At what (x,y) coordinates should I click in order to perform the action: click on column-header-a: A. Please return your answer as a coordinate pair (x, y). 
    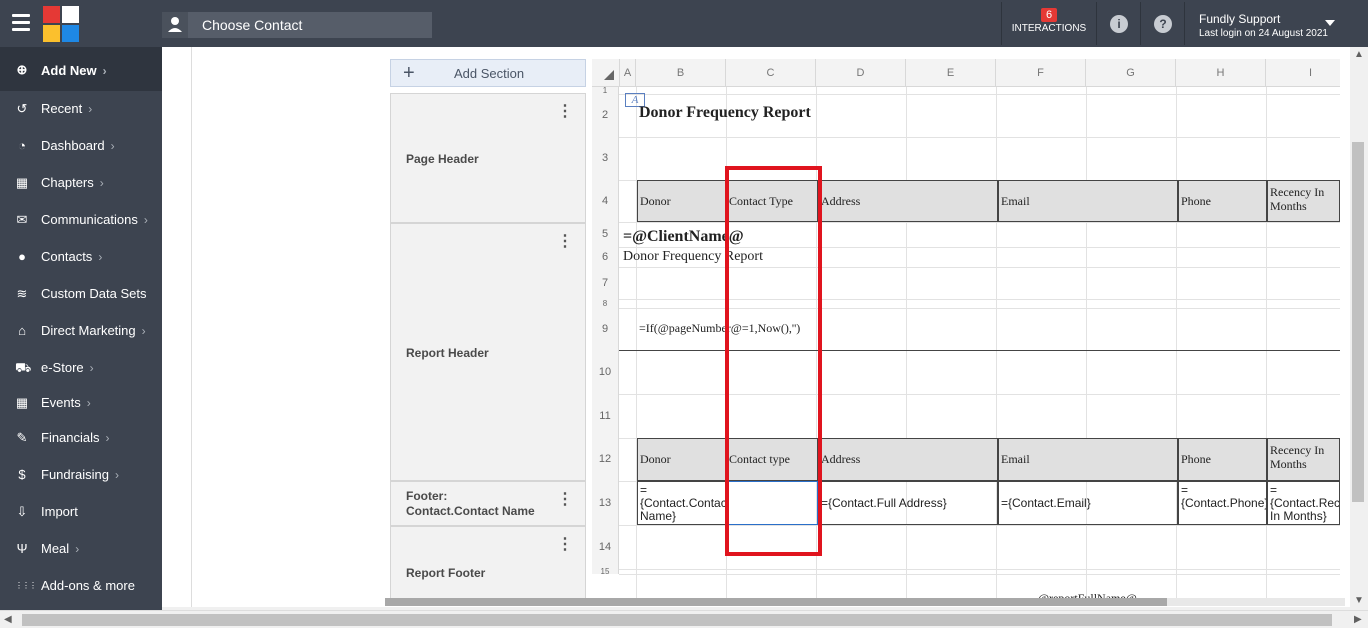
    Looking at the image, I should click on (628, 73).